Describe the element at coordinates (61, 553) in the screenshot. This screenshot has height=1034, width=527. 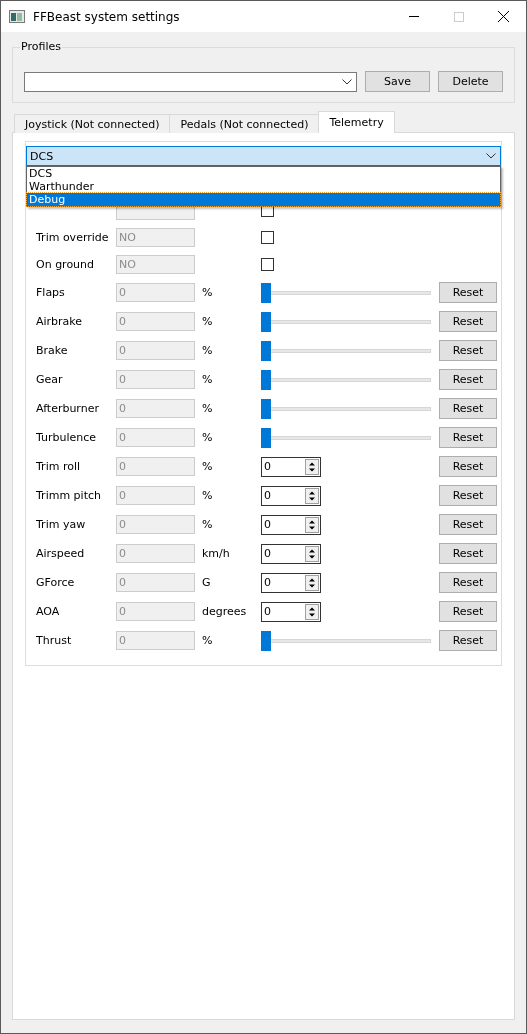
I see `row-label: Airspeed` at that location.